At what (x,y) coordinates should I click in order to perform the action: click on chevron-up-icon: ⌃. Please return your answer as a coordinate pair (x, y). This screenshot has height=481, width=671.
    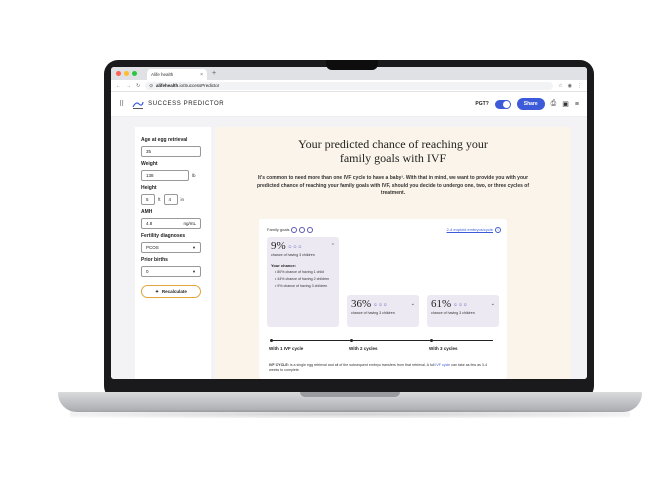
    Looking at the image, I should click on (333, 246).